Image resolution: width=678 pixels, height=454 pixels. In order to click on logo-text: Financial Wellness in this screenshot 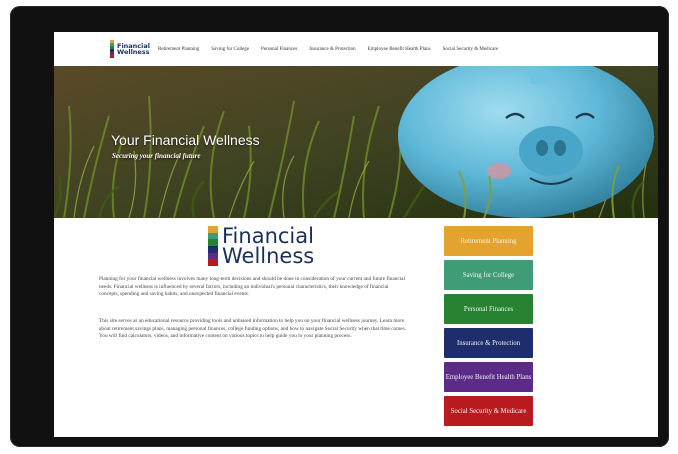, I will do `click(133, 49)`.